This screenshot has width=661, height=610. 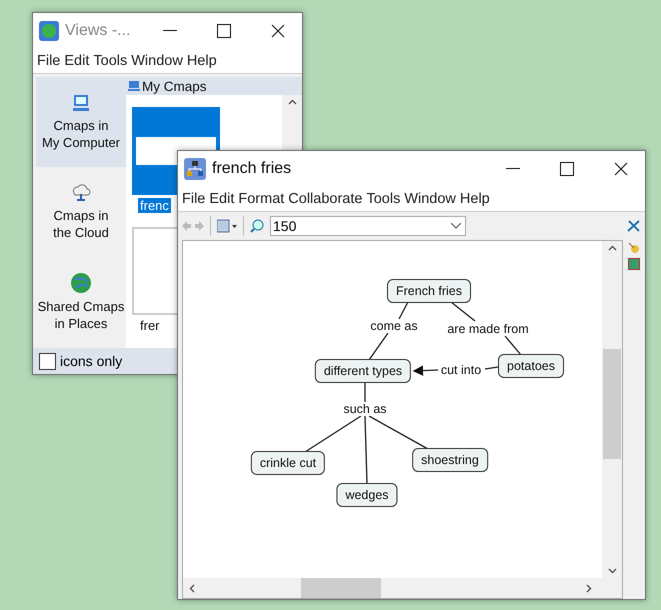 I want to click on sidebar-item: Cmaps in My Computer, so click(x=81, y=122).